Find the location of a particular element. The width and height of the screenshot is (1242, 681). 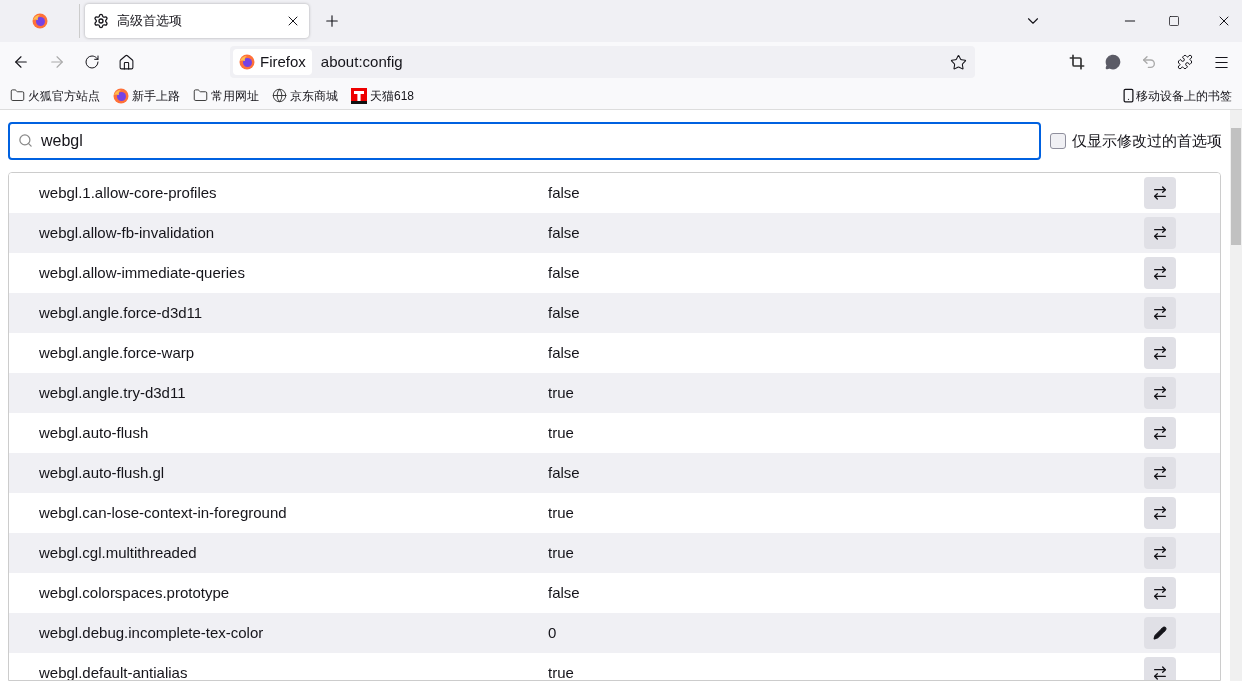

phone-icon is located at coordinates (1128, 95).